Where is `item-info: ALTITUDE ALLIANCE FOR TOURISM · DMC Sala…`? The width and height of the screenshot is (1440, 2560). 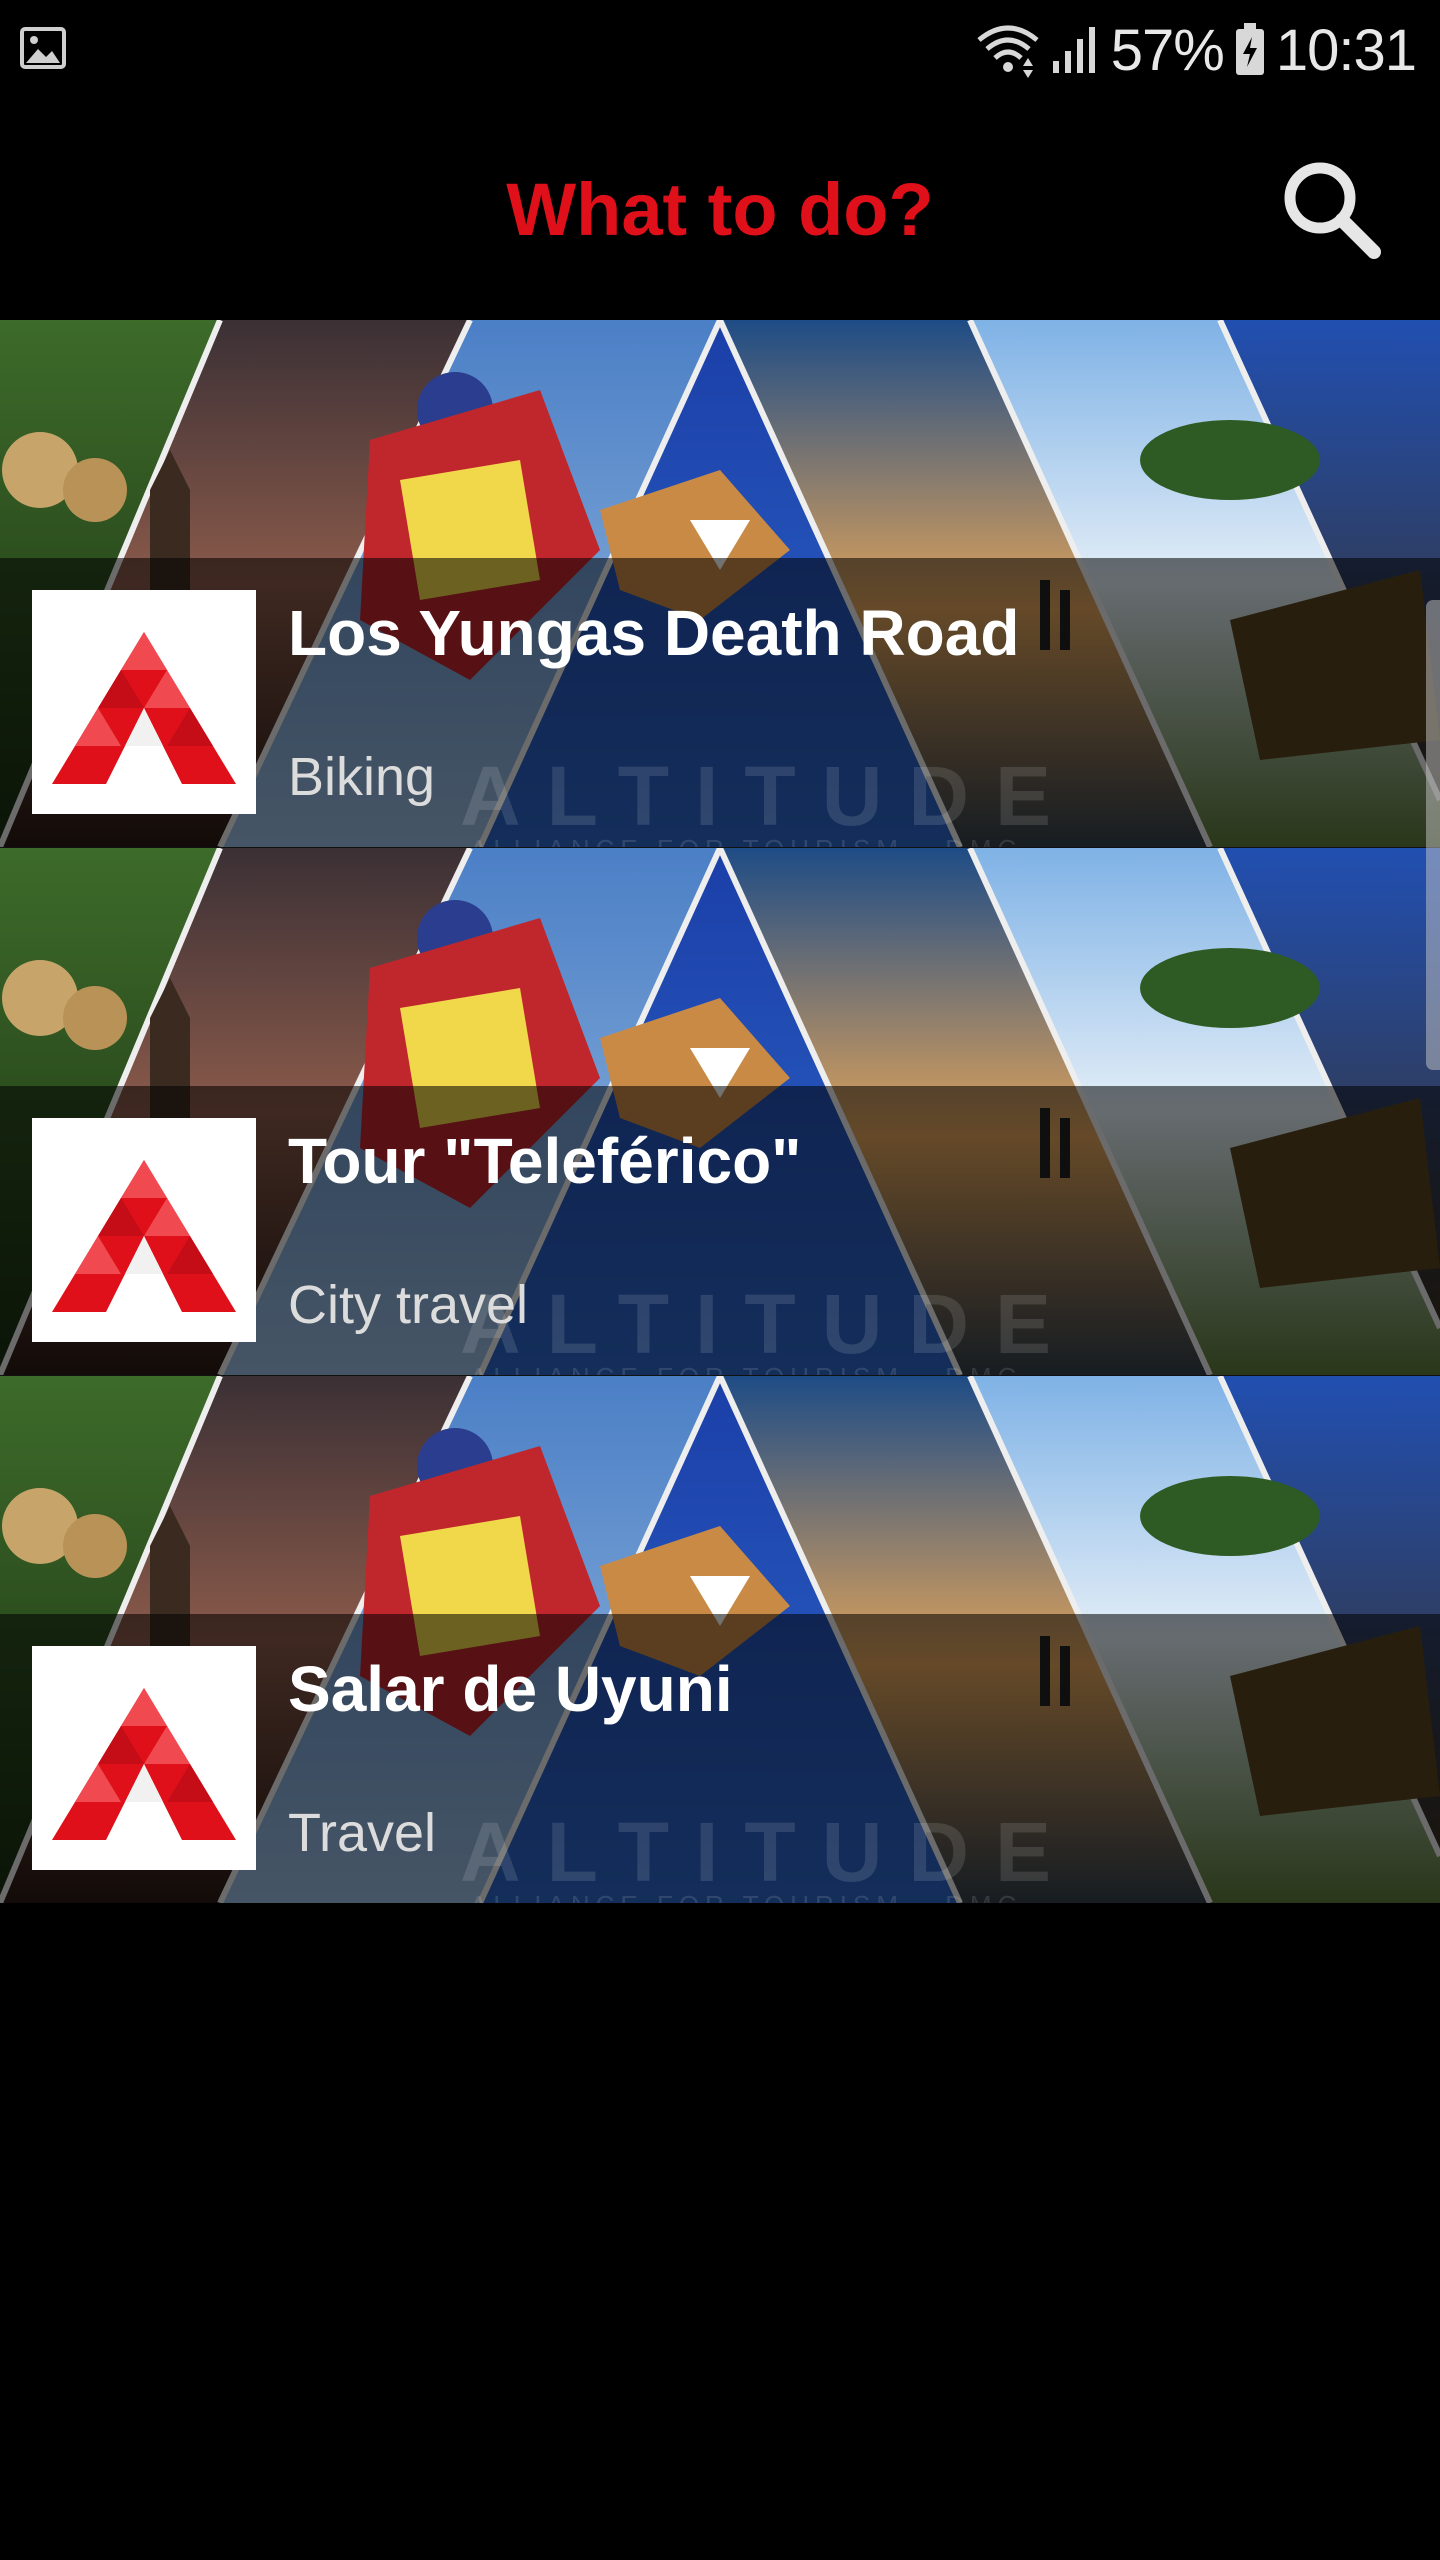 item-info: ALTITUDE ALLIANCE FOR TOURISM · DMC Sala… is located at coordinates (720, 1758).